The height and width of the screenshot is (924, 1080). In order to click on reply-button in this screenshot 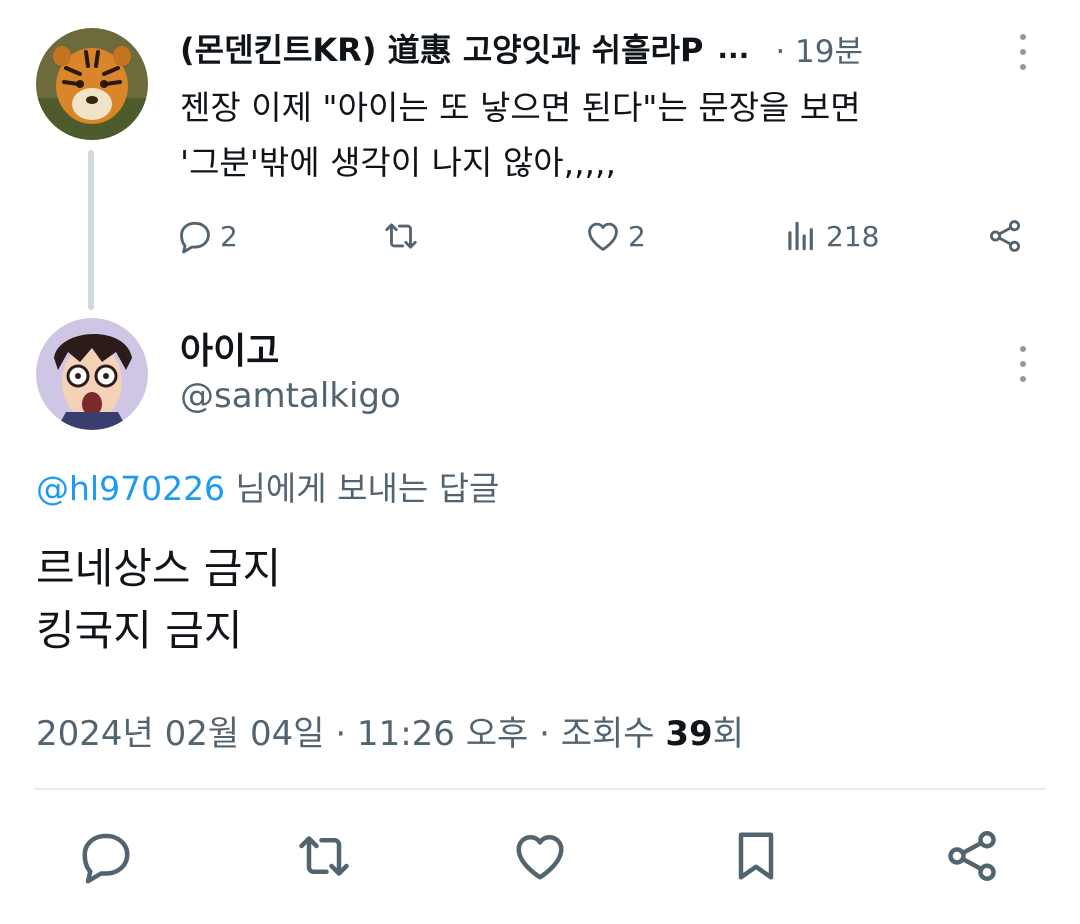, I will do `click(106, 856)`.